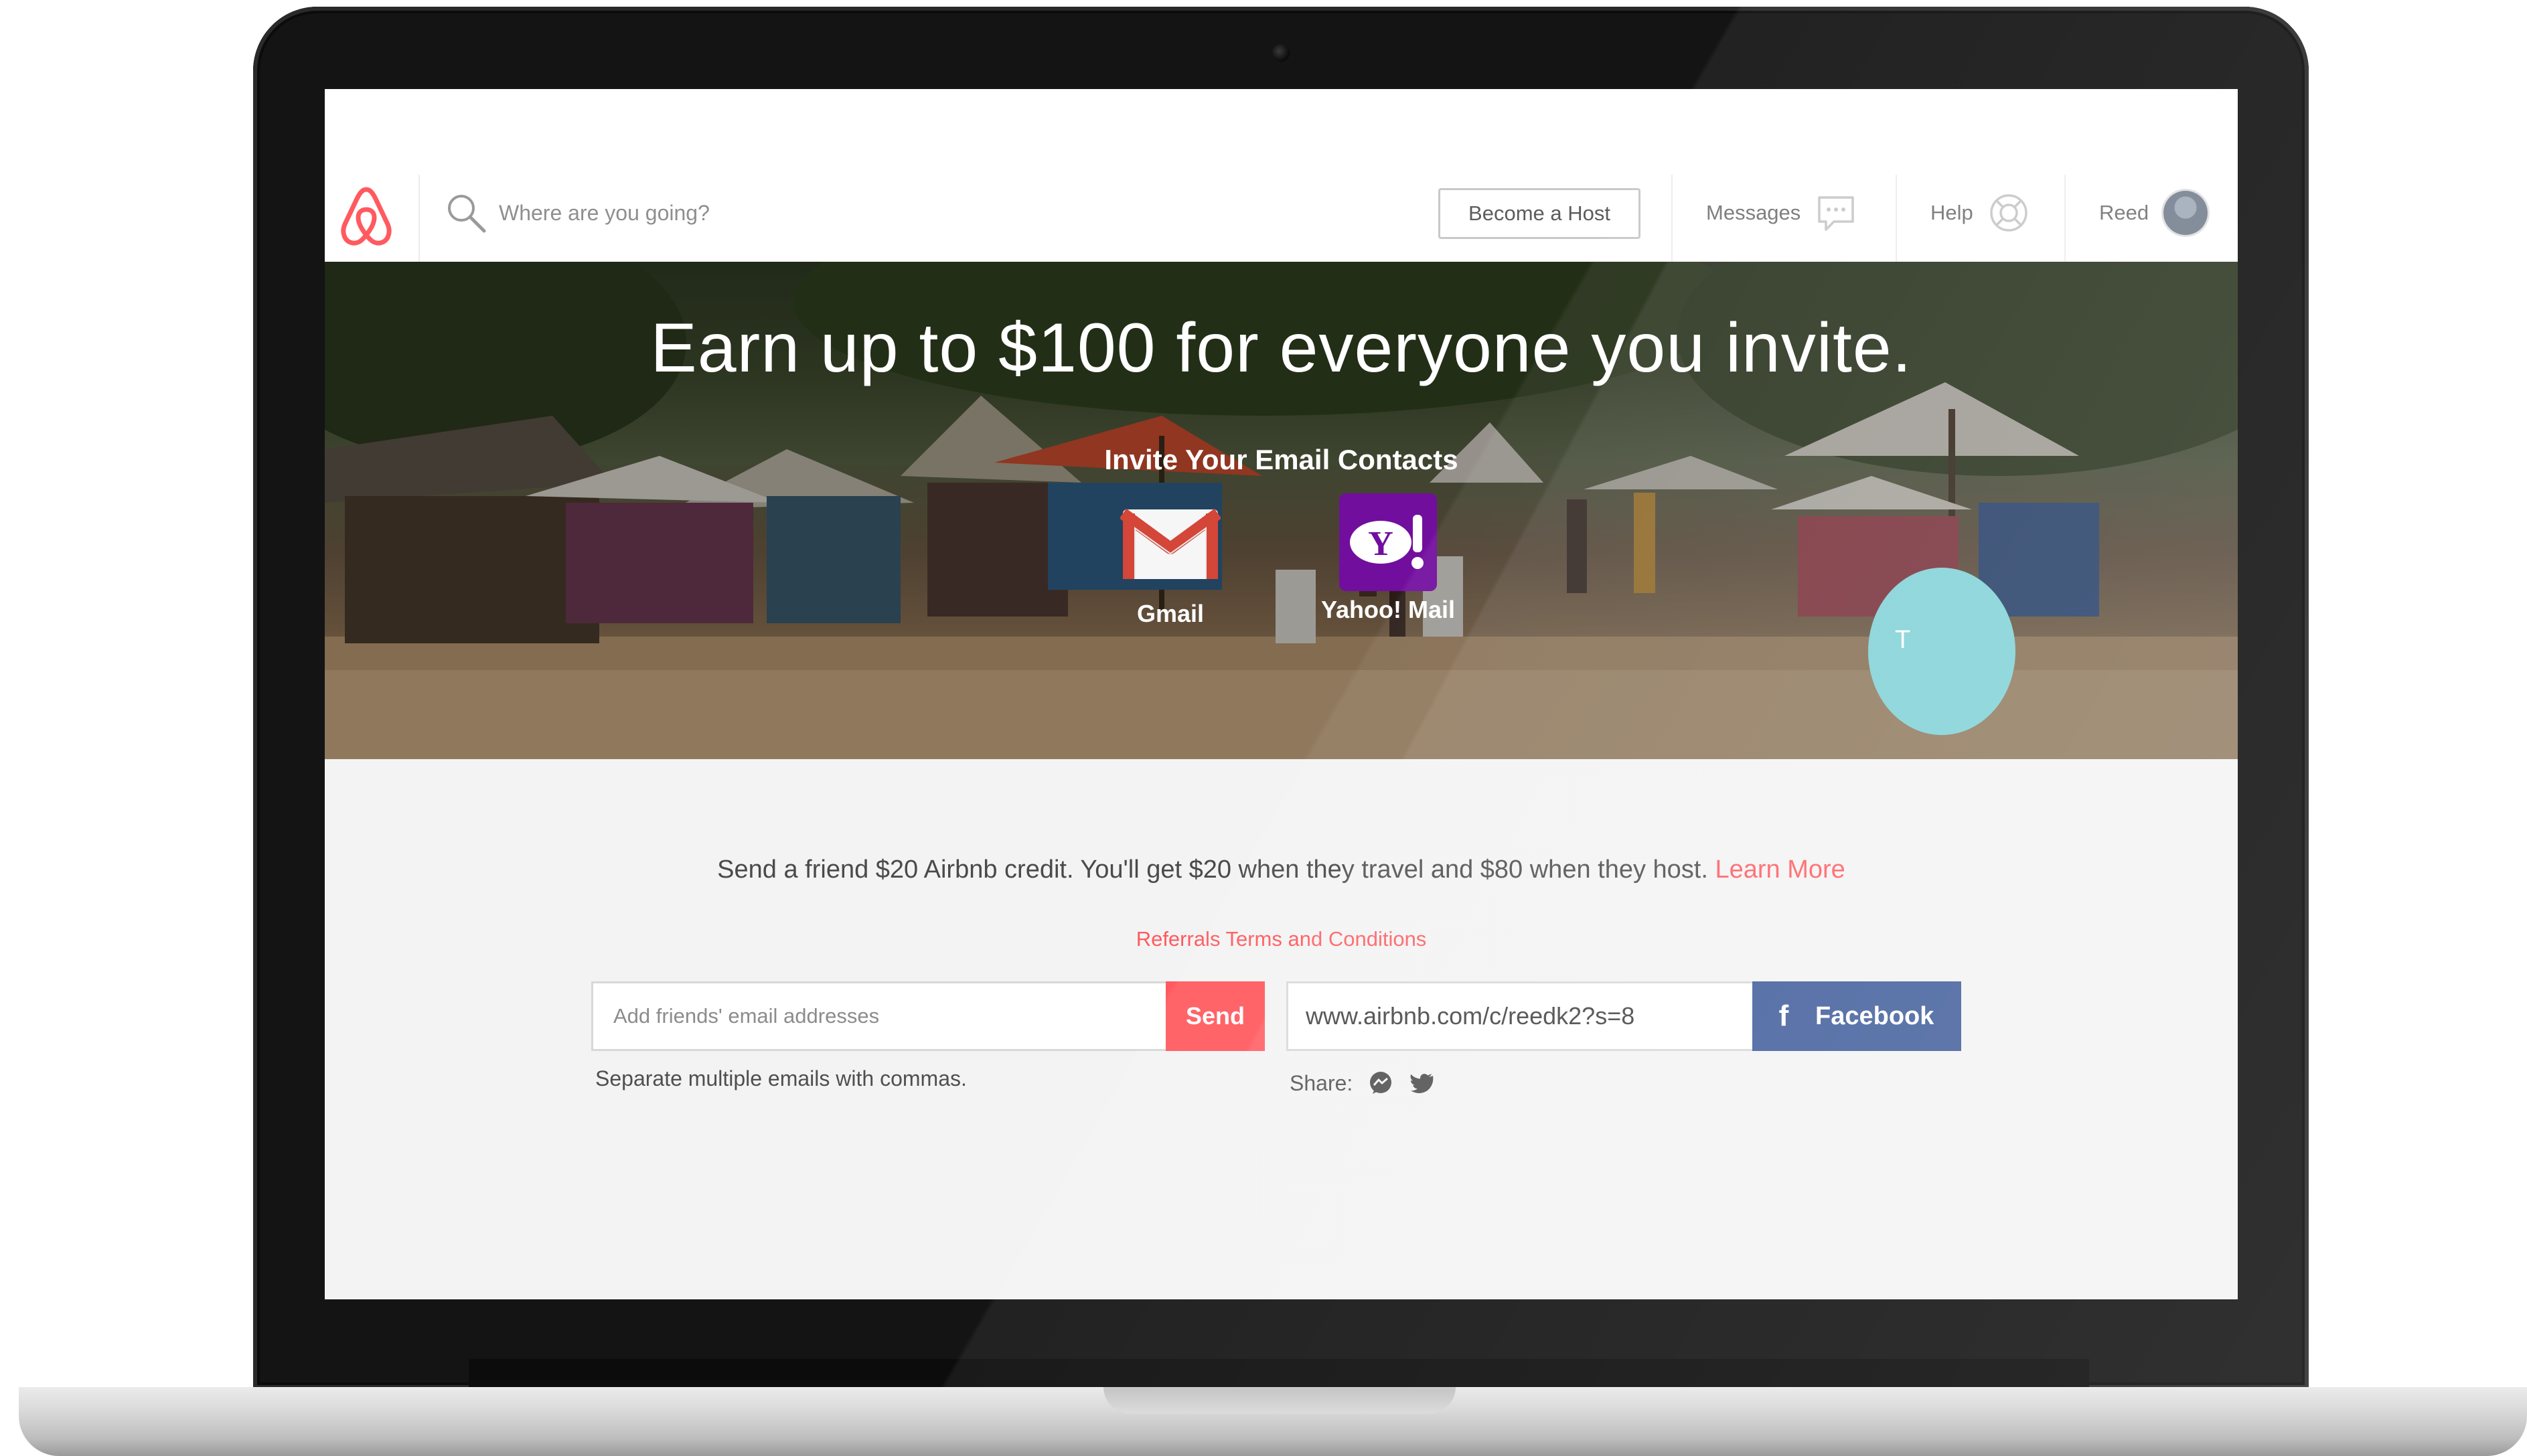  Describe the element at coordinates (1874, 1015) in the screenshot. I see `facebook-label: Facebook` at that location.